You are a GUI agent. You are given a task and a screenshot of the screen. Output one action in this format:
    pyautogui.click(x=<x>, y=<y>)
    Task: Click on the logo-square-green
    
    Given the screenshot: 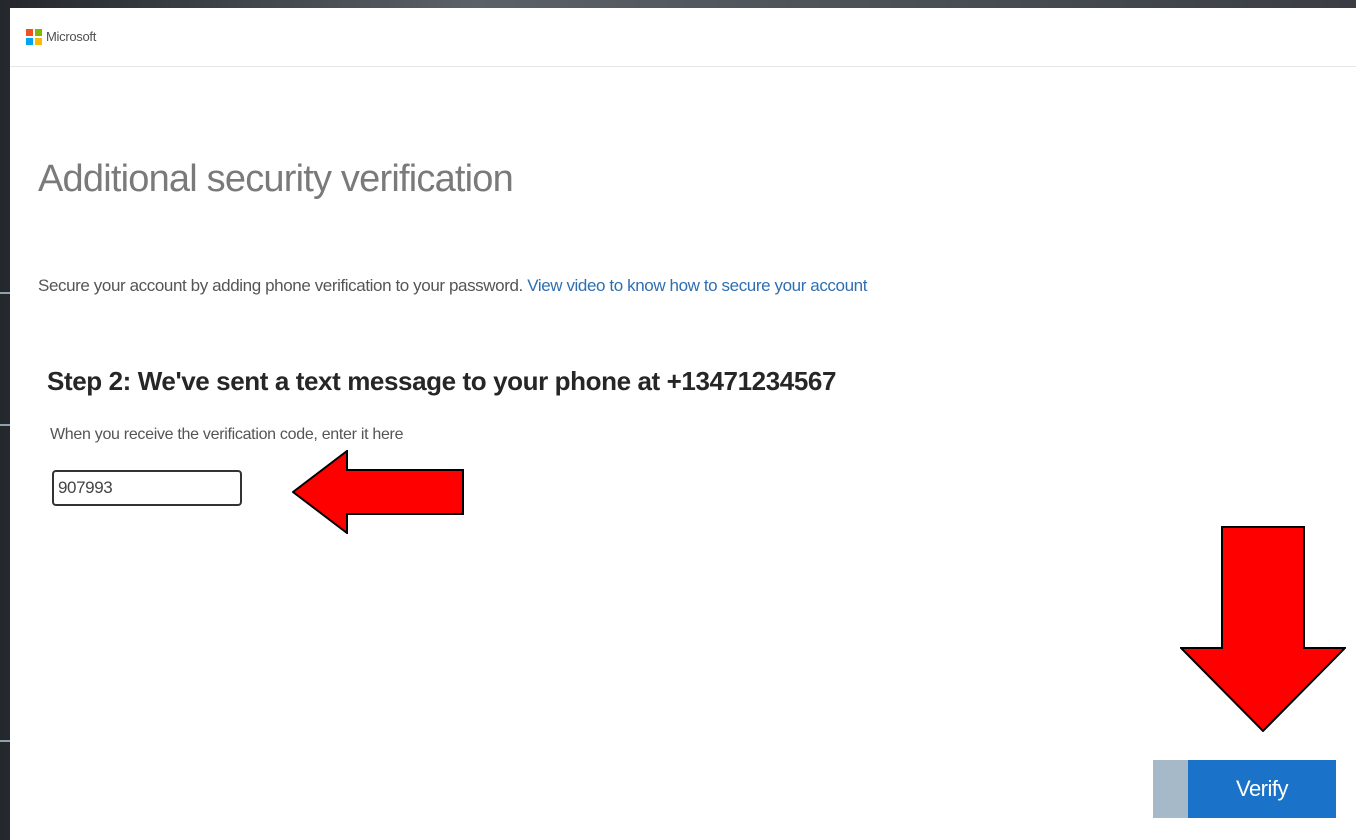 What is the action you would take?
    pyautogui.click(x=38, y=32)
    